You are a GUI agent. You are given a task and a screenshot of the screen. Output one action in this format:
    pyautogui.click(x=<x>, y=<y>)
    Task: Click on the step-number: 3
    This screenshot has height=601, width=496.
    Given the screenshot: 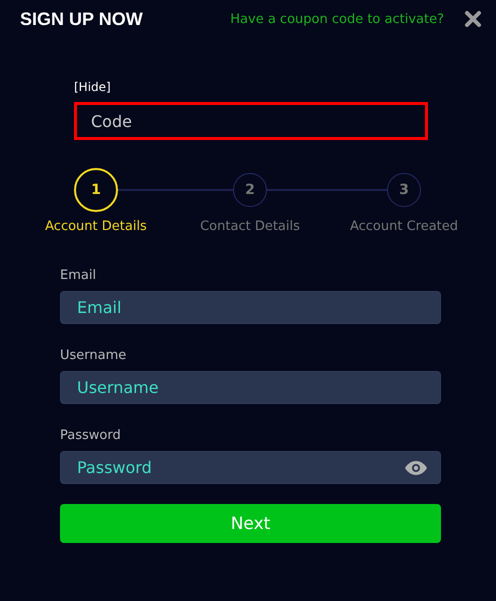 What is the action you would take?
    pyautogui.click(x=404, y=190)
    